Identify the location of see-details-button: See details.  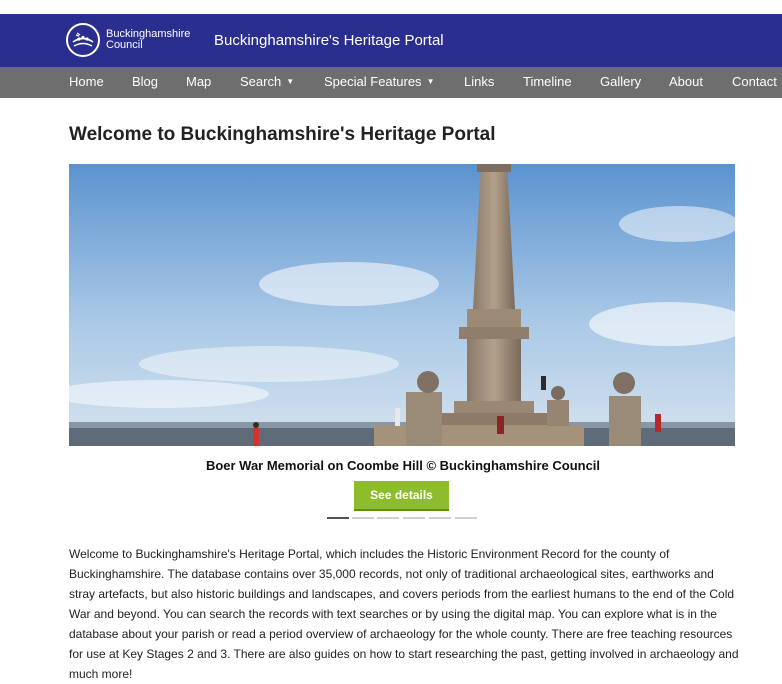
(401, 496).